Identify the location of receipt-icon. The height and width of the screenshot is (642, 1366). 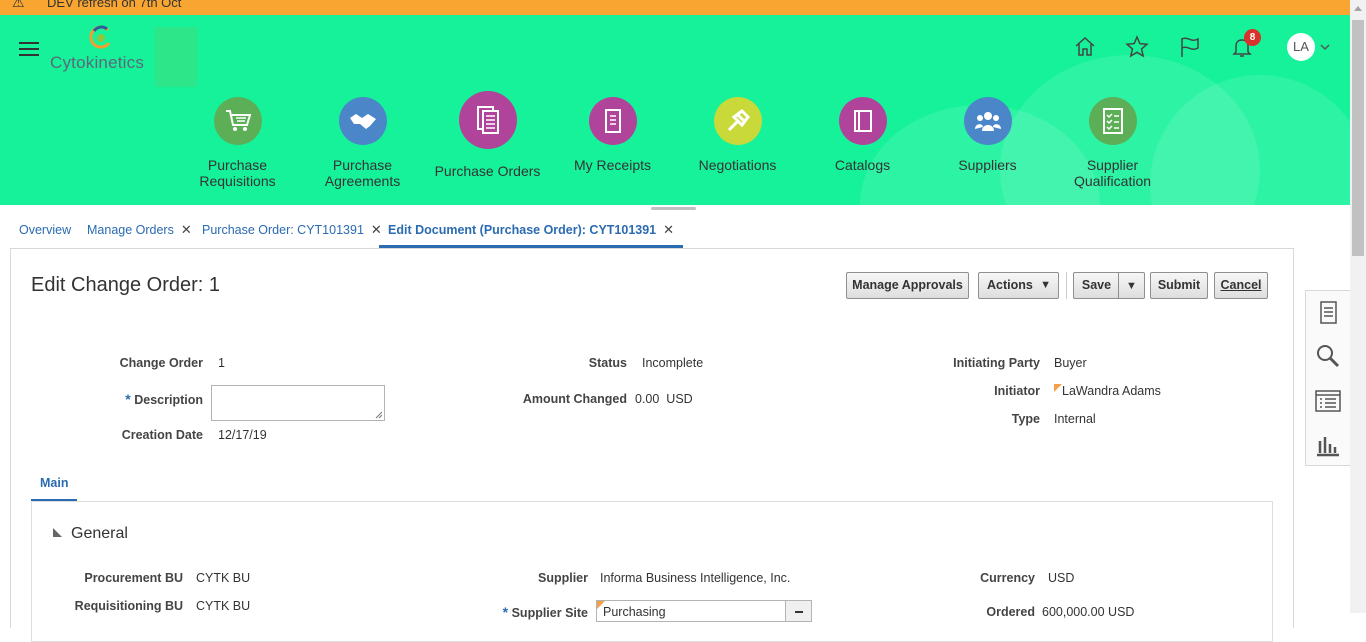
(612, 121).